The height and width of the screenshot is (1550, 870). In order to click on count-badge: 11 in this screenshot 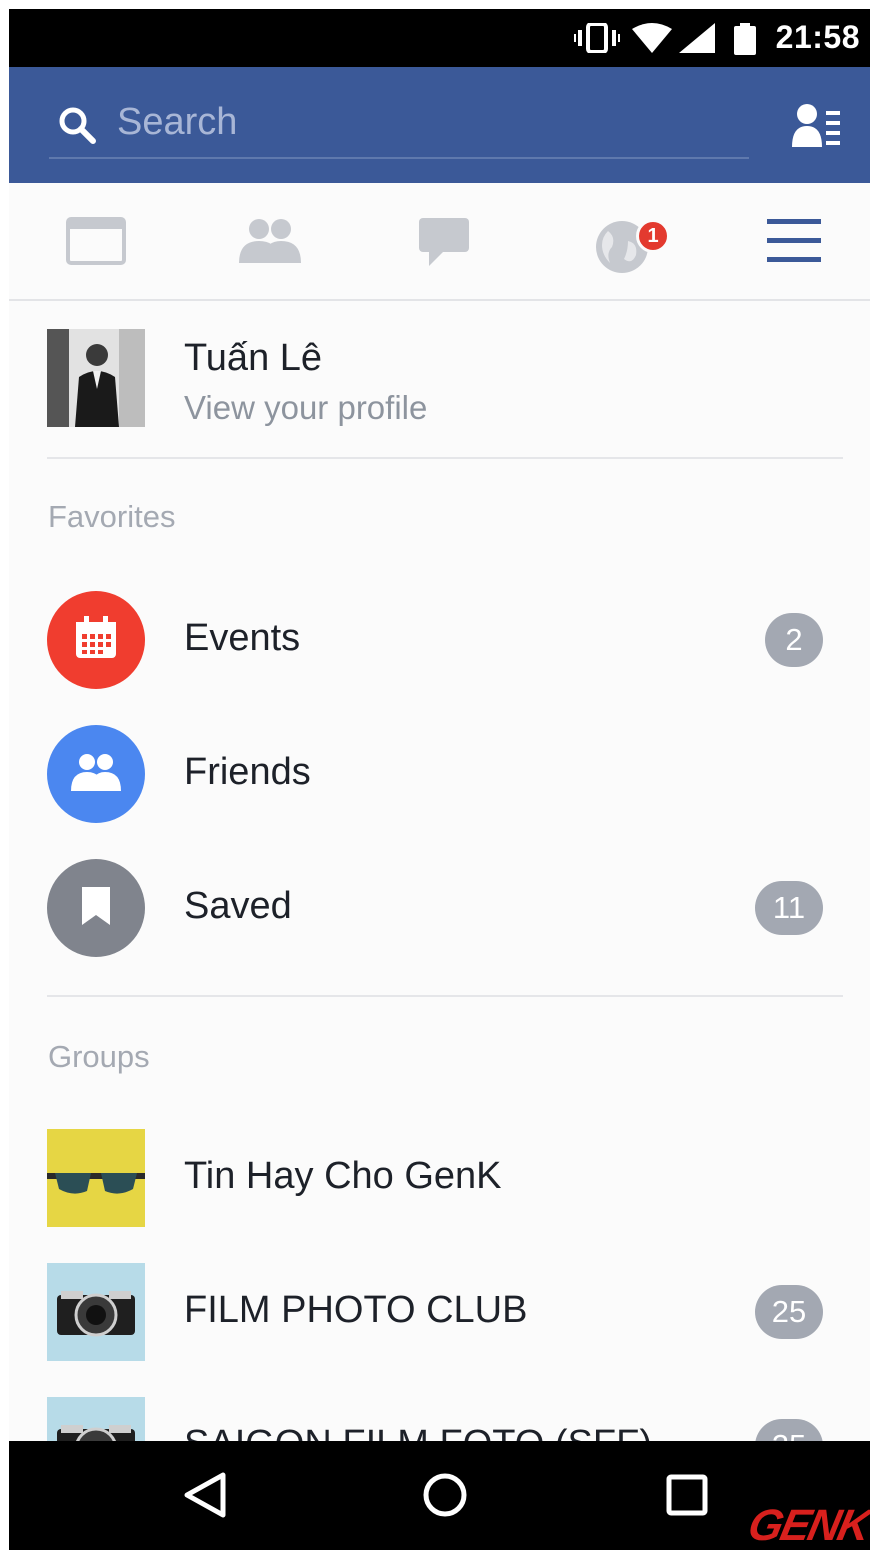, I will do `click(789, 908)`.